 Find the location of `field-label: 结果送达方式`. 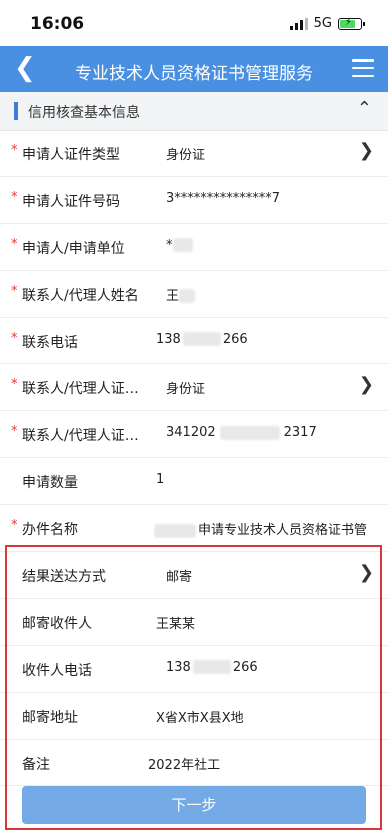

field-label: 结果送达方式 is located at coordinates (64, 577).